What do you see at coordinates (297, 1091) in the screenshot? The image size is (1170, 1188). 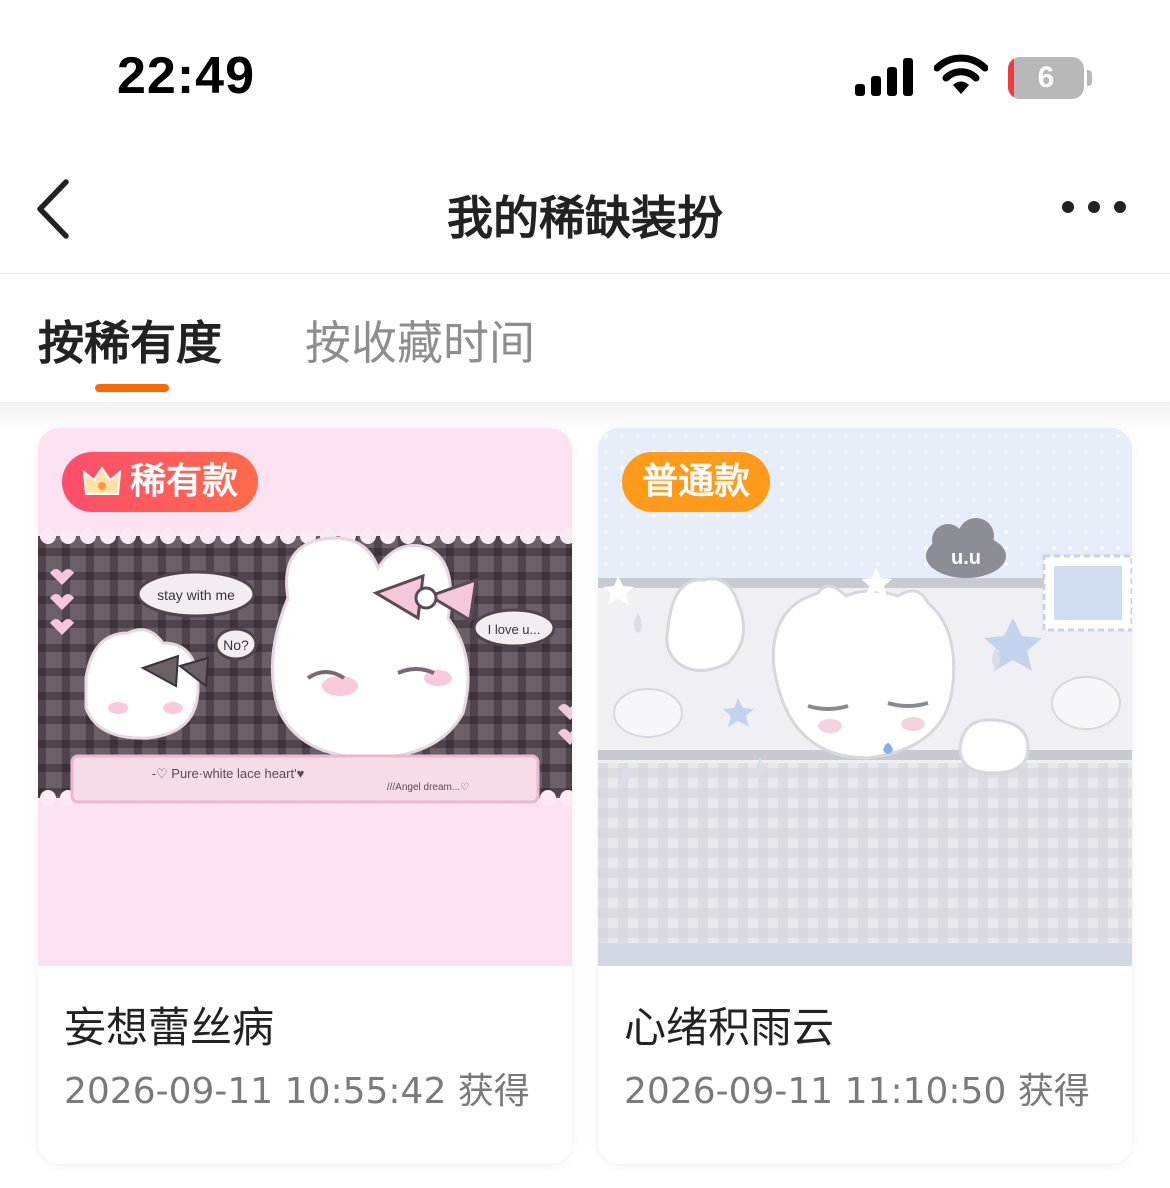 I see `obtained-time: 2026-09-11 10:55:42 获得` at bounding box center [297, 1091].